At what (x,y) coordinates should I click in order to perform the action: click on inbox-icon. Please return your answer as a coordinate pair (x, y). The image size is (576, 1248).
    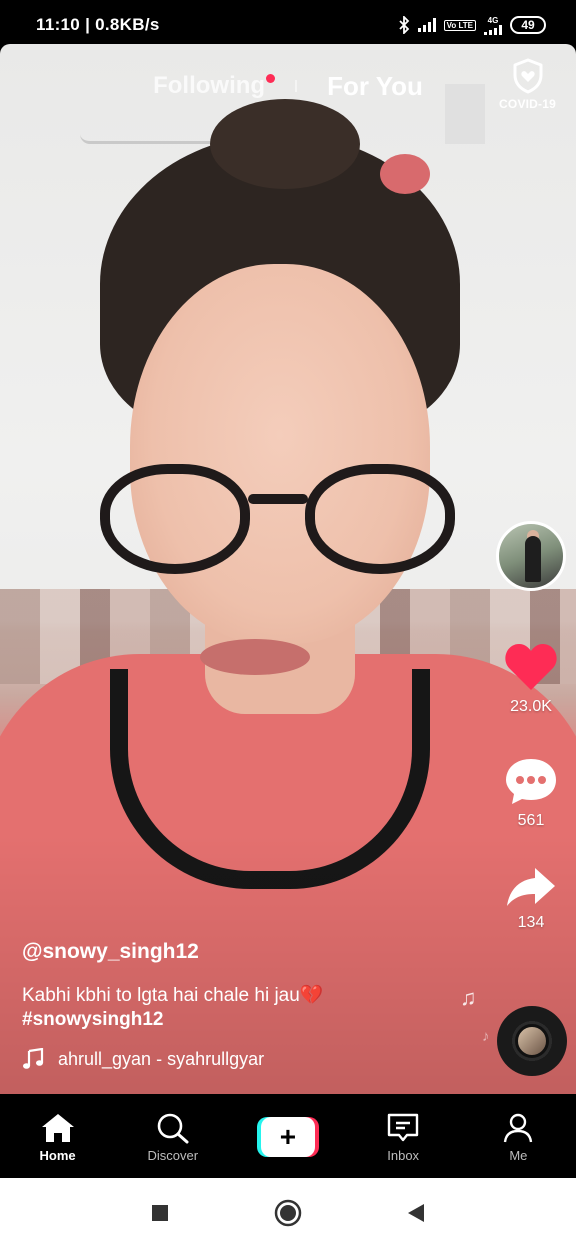
    Looking at the image, I should click on (403, 1127).